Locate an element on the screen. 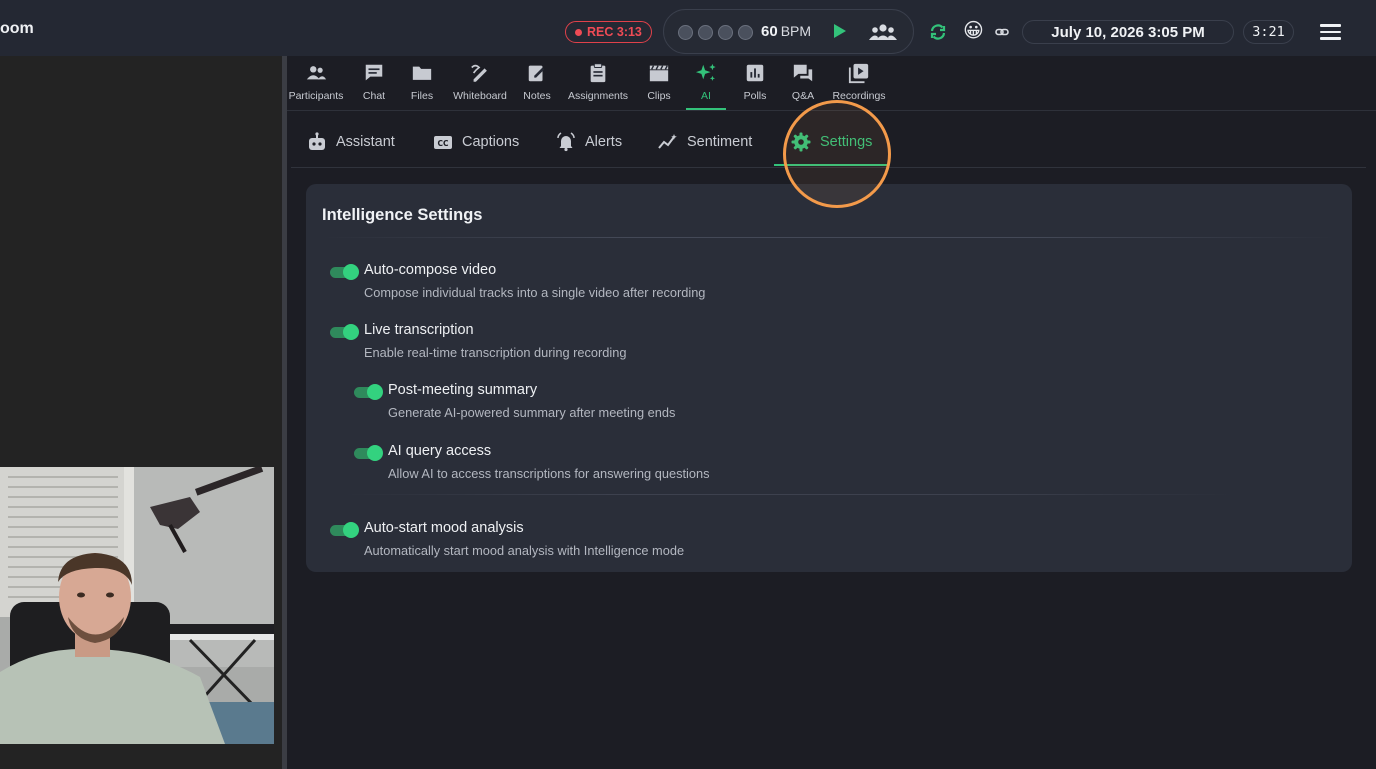  tab-settings: Settings is located at coordinates (831, 142).